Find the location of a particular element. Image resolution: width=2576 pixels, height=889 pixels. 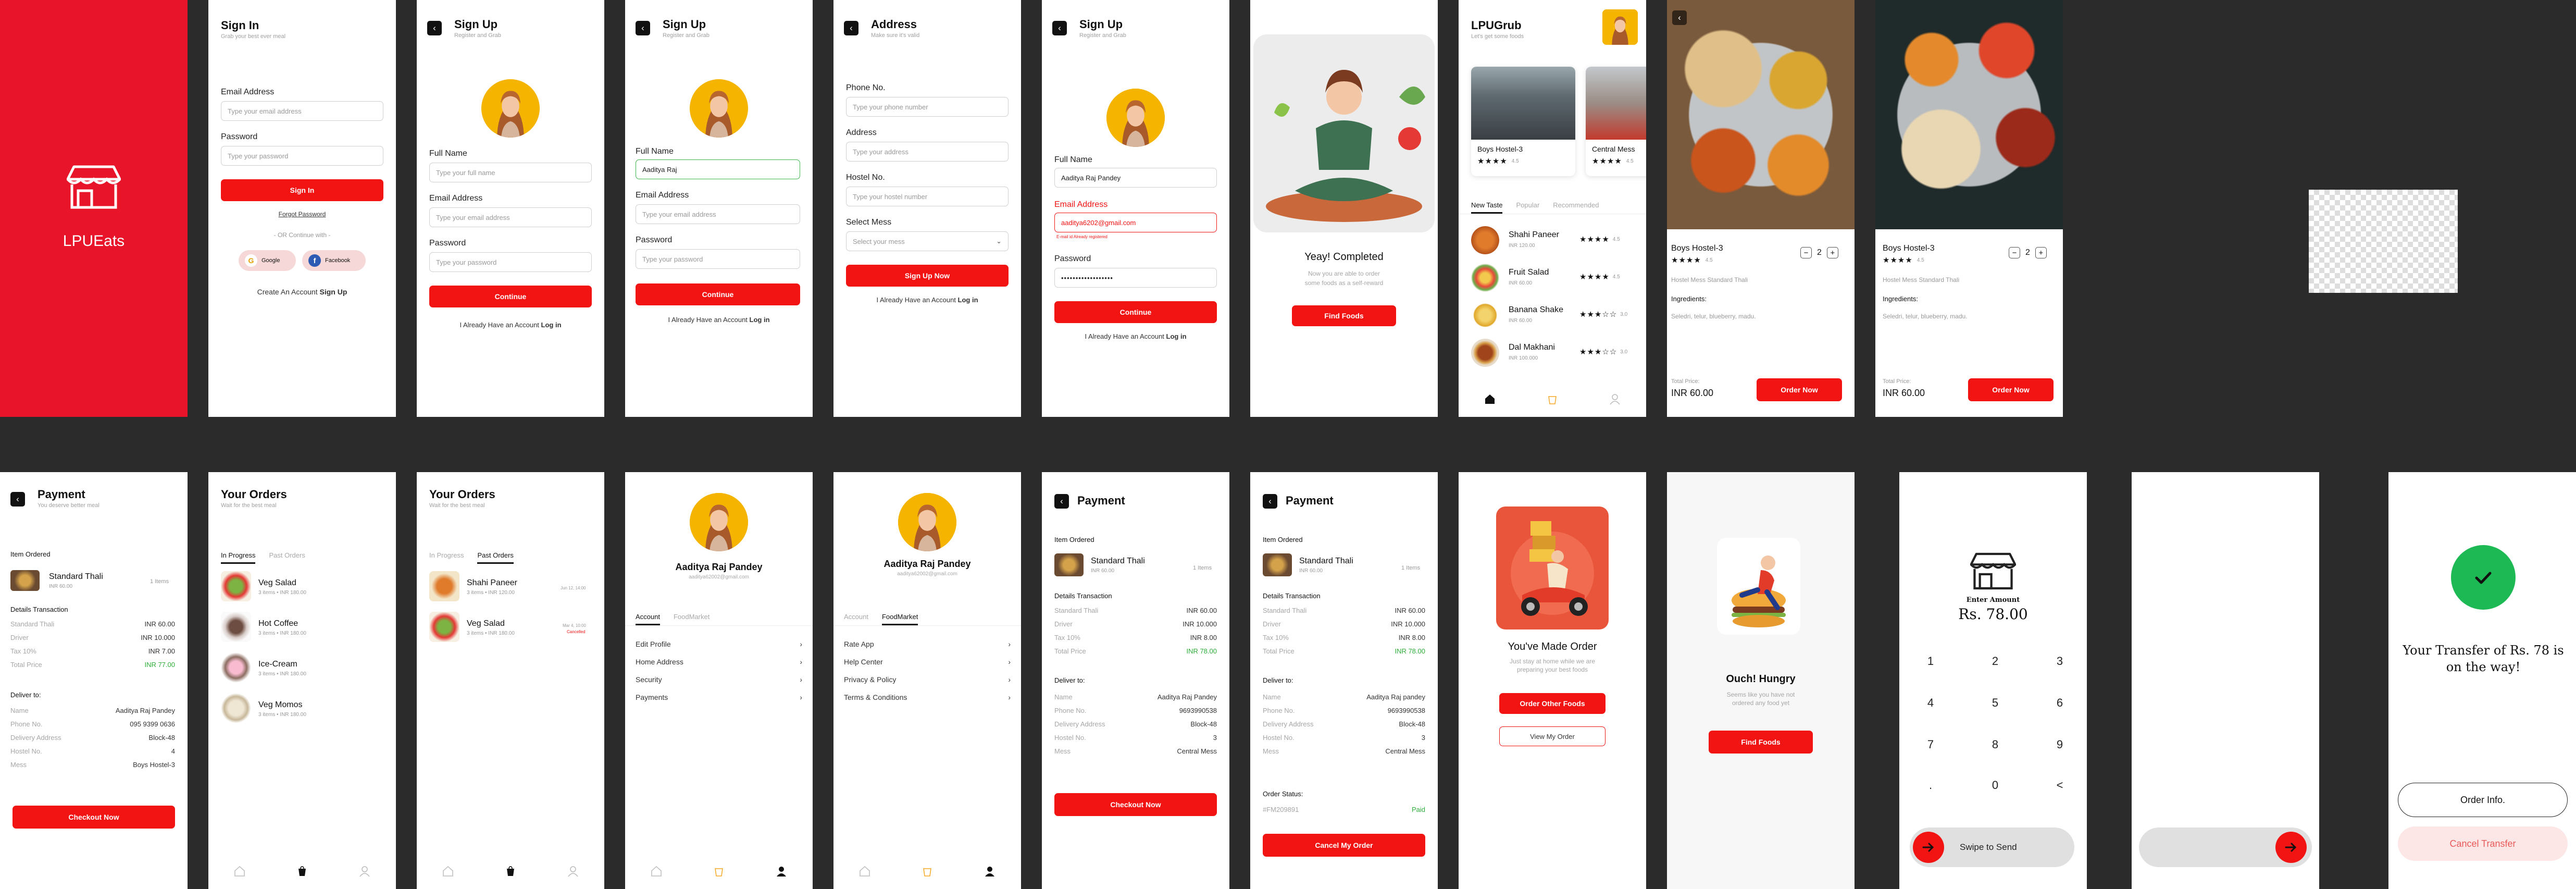

name-input: Aaditya Raj Pandey is located at coordinates (1135, 178).